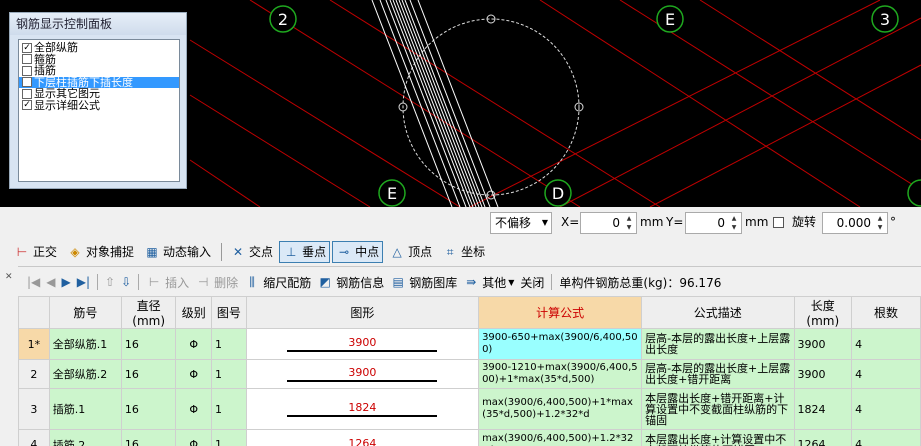  Describe the element at coordinates (216, 282) in the screenshot. I see `delete-button: ⊣ 删除` at that location.